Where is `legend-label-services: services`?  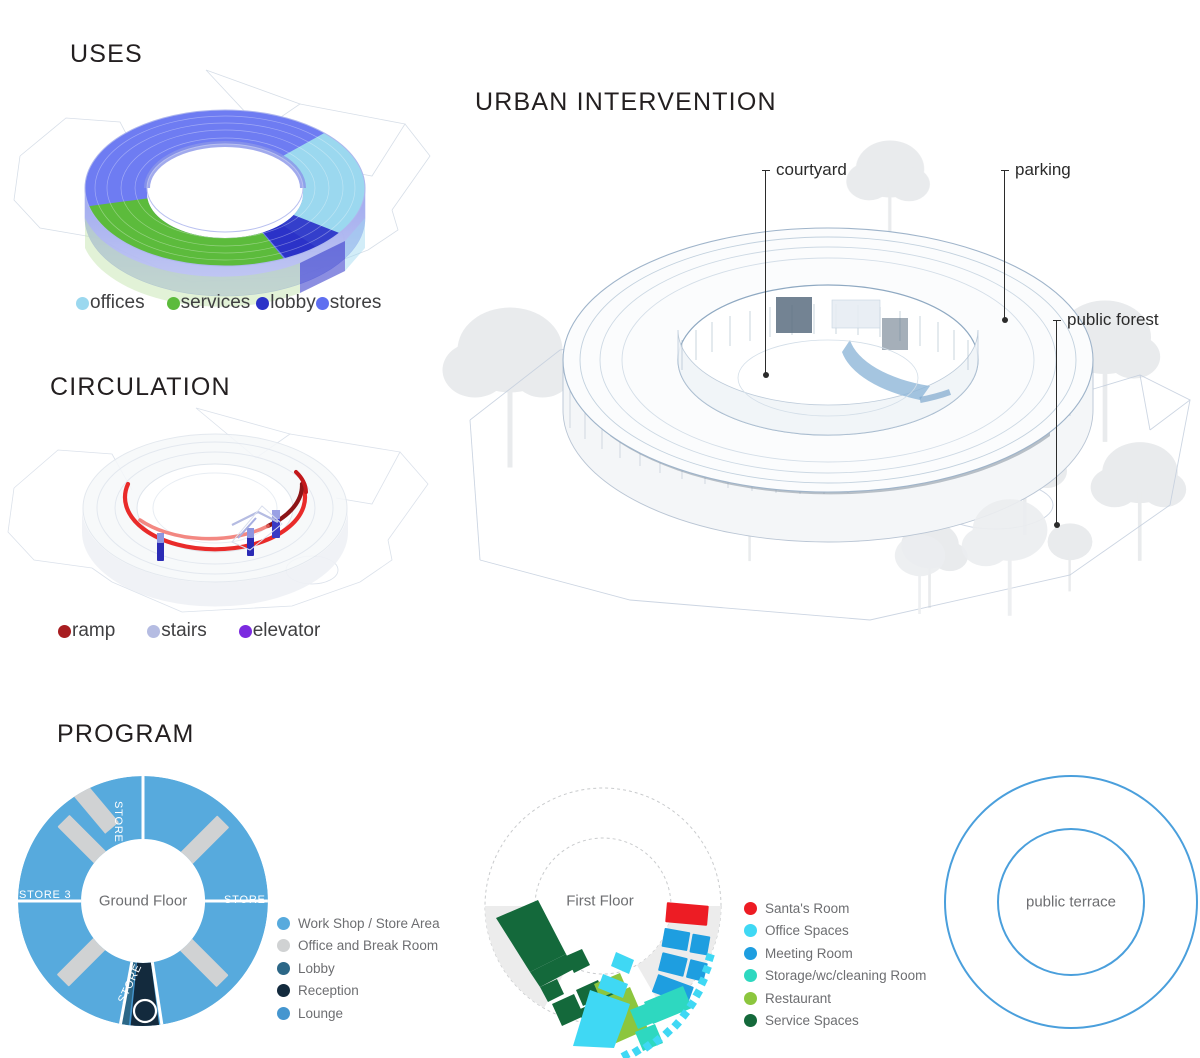
legend-label-services: services is located at coordinates (215, 302).